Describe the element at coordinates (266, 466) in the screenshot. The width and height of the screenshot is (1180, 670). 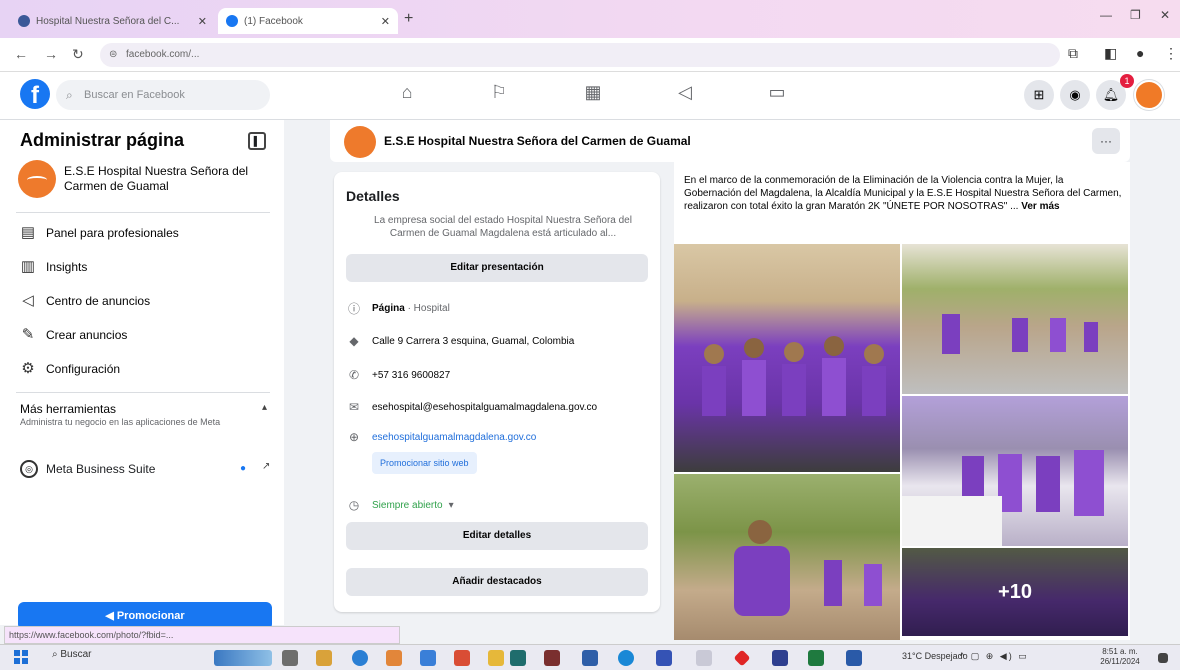
I see `external-link-icon: ↗` at that location.